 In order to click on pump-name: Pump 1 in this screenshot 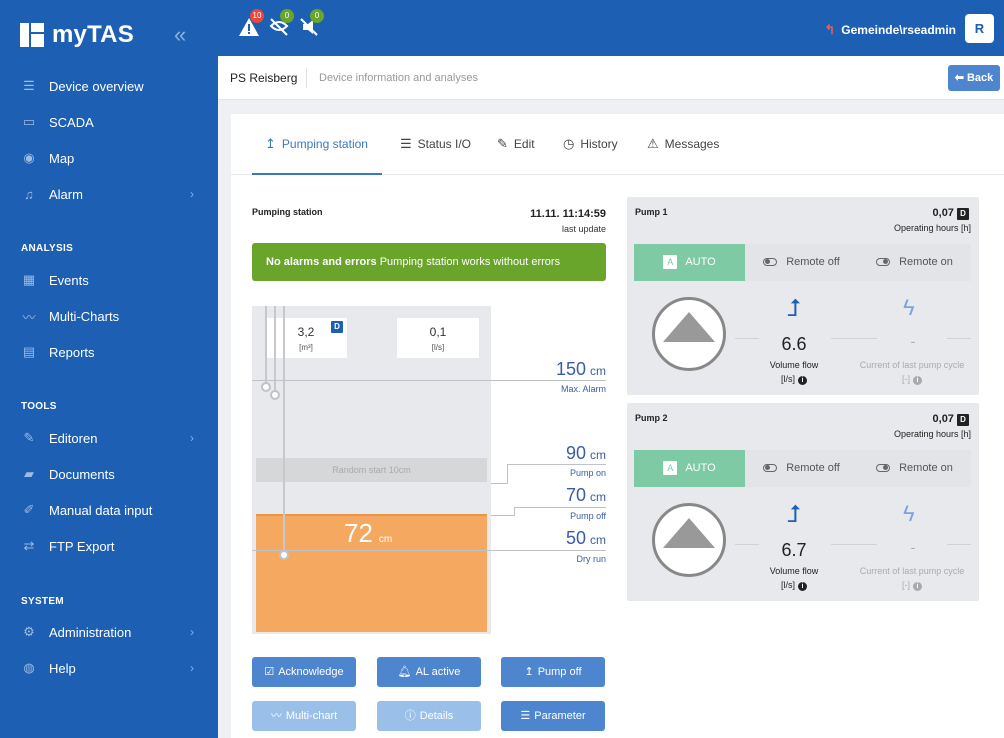, I will do `click(651, 212)`.